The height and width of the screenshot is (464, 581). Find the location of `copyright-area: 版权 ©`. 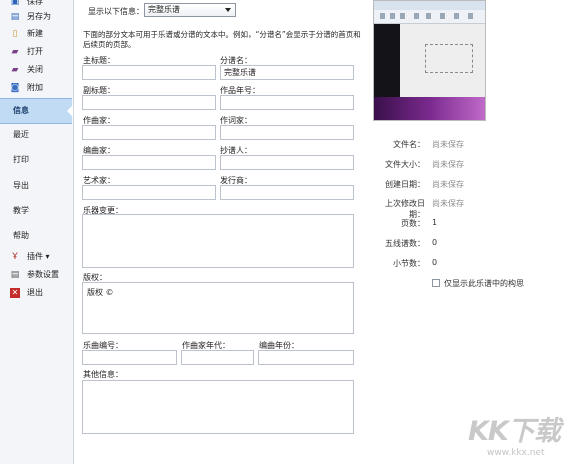

copyright-area: 版权 © is located at coordinates (218, 308).